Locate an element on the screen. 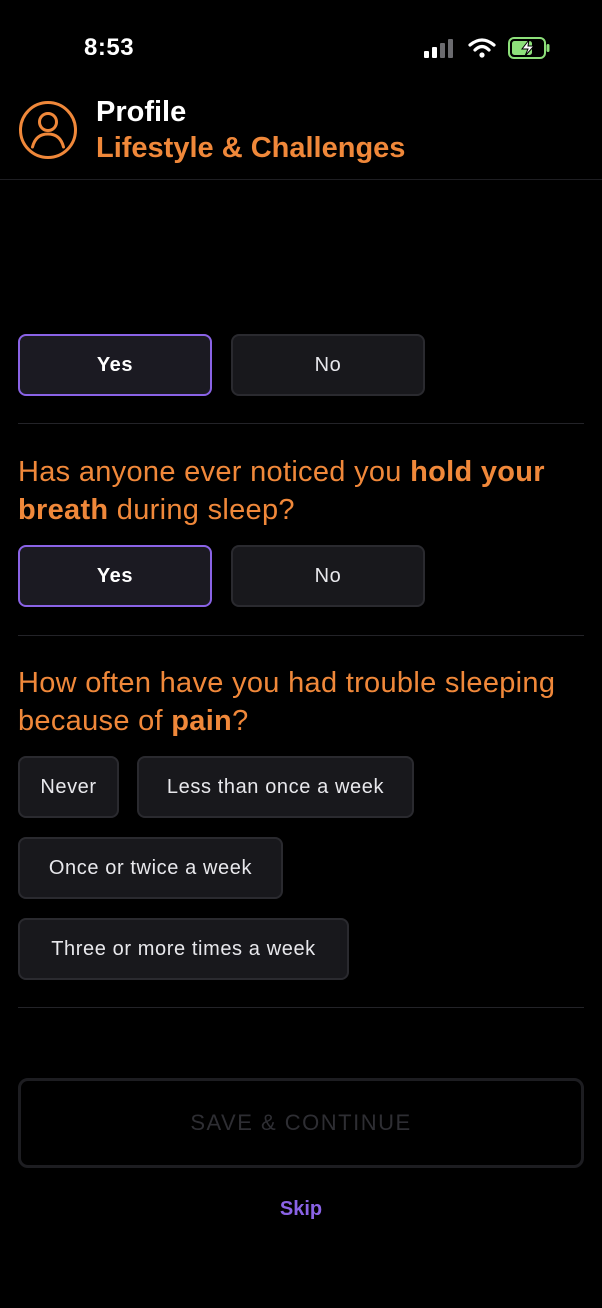 Image resolution: width=602 pixels, height=1308 pixels. q2-option-once-or-twice: Once or twice a week is located at coordinates (150, 868).